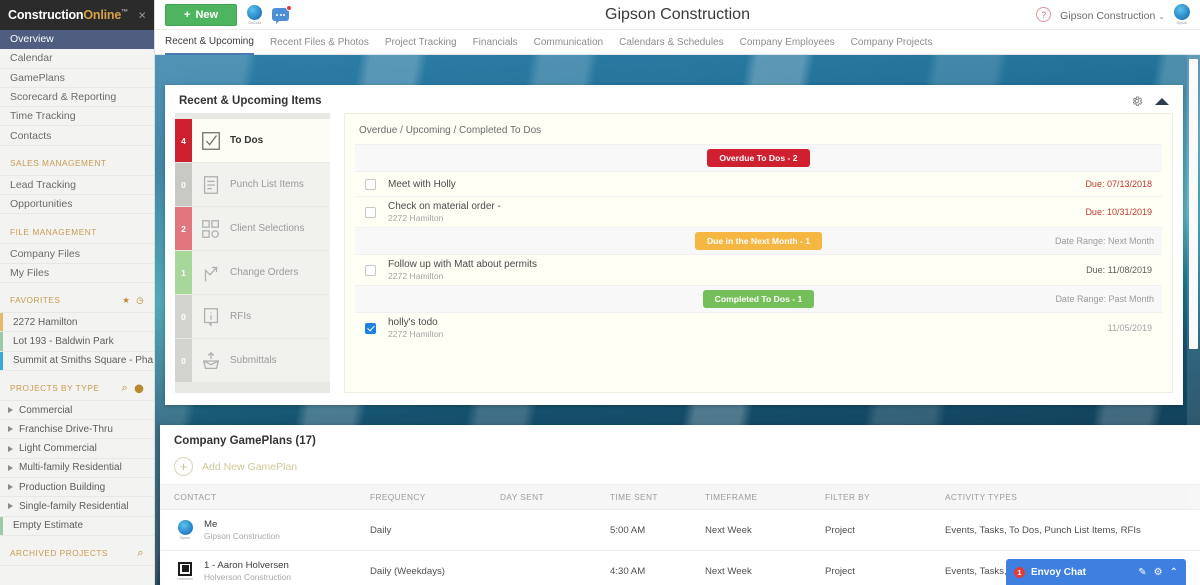 The image size is (1200, 585). What do you see at coordinates (252, 140) in the screenshot?
I see `category-row-to-dos: 4 To Dos` at bounding box center [252, 140].